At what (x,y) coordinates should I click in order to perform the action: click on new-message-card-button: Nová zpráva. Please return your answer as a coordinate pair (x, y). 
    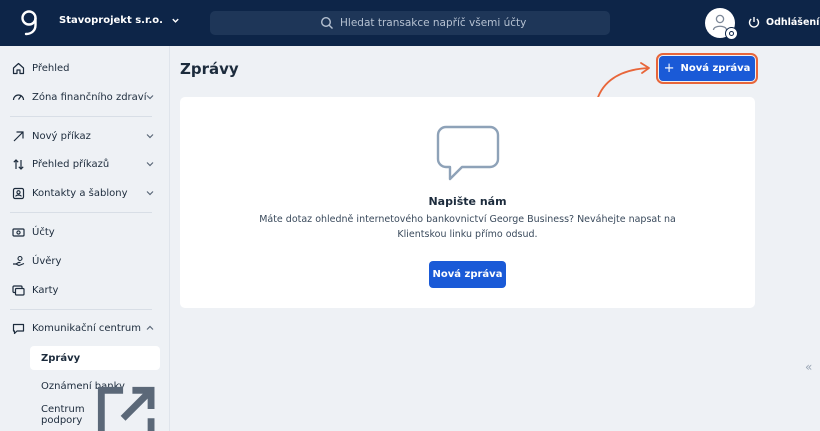
    Looking at the image, I should click on (467, 274).